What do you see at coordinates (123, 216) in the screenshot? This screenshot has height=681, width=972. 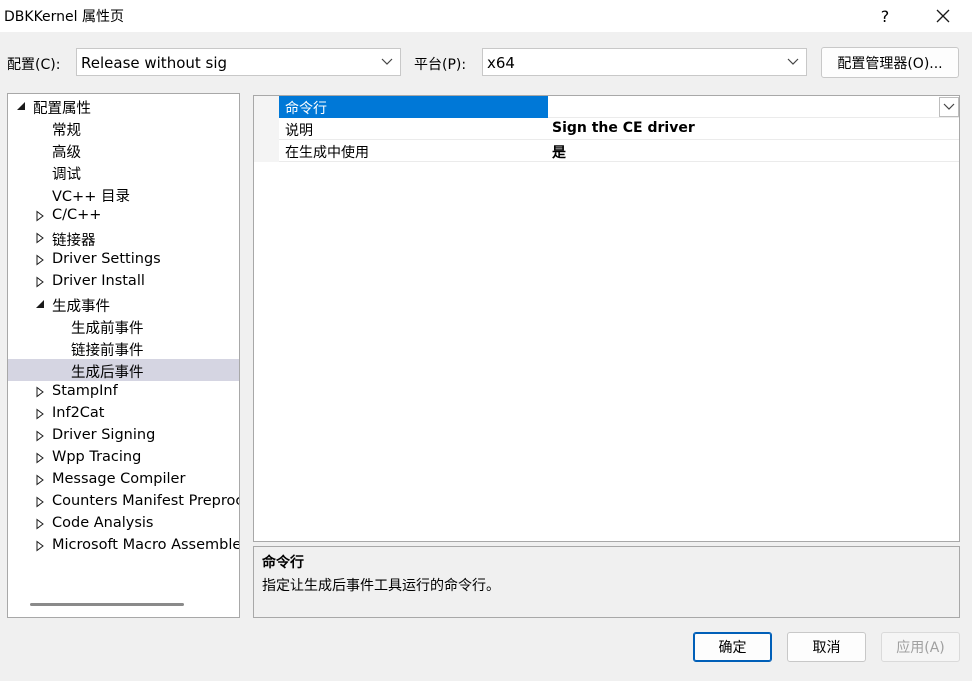 I see `tree-node: C/C++` at bounding box center [123, 216].